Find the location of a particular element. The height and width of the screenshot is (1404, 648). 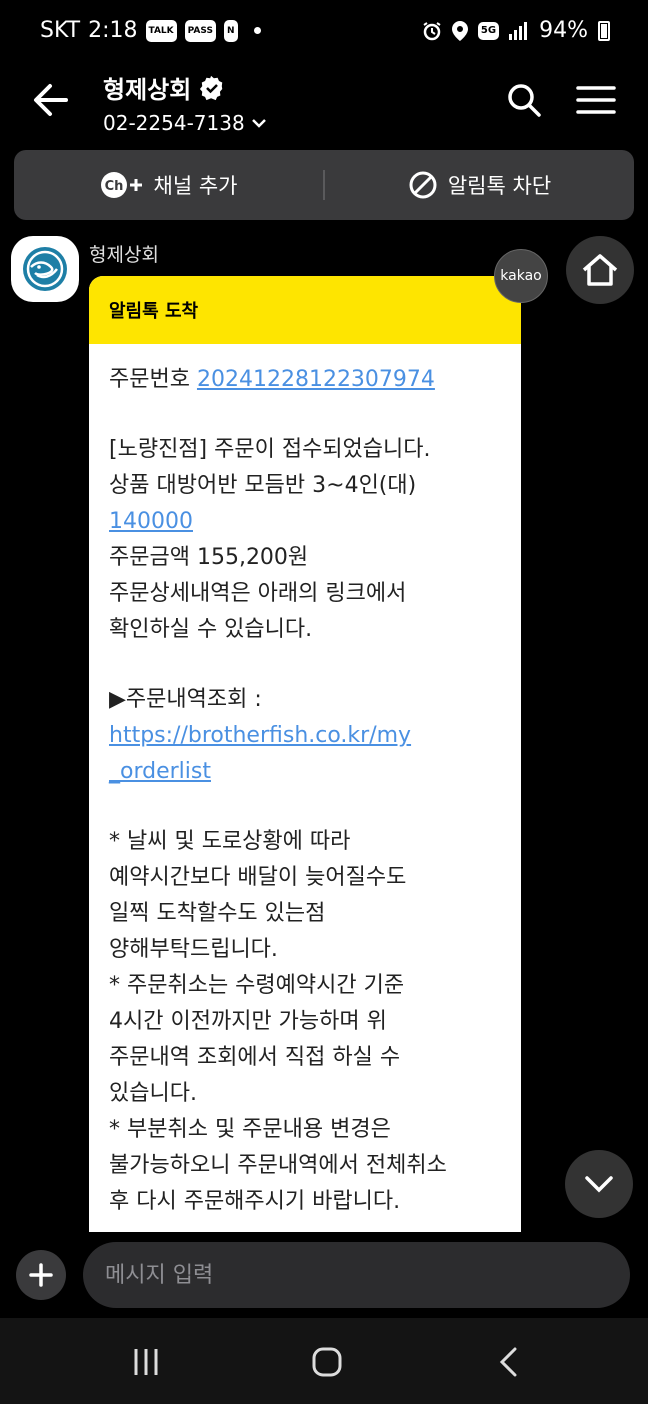

notice-line: * 부분취소 및 주문내용 변경은 is located at coordinates (250, 1129).